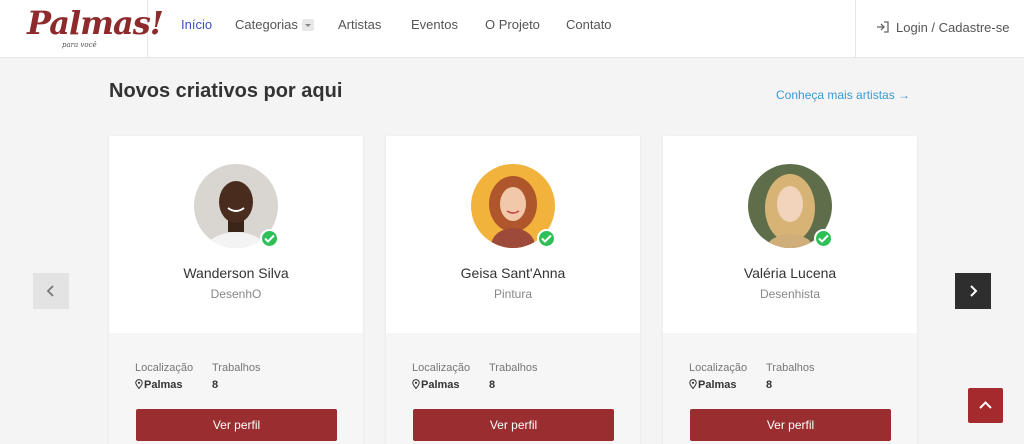 The width and height of the screenshot is (1024, 444). Describe the element at coordinates (307, 24) in the screenshot. I see `chevron-down-icon` at that location.